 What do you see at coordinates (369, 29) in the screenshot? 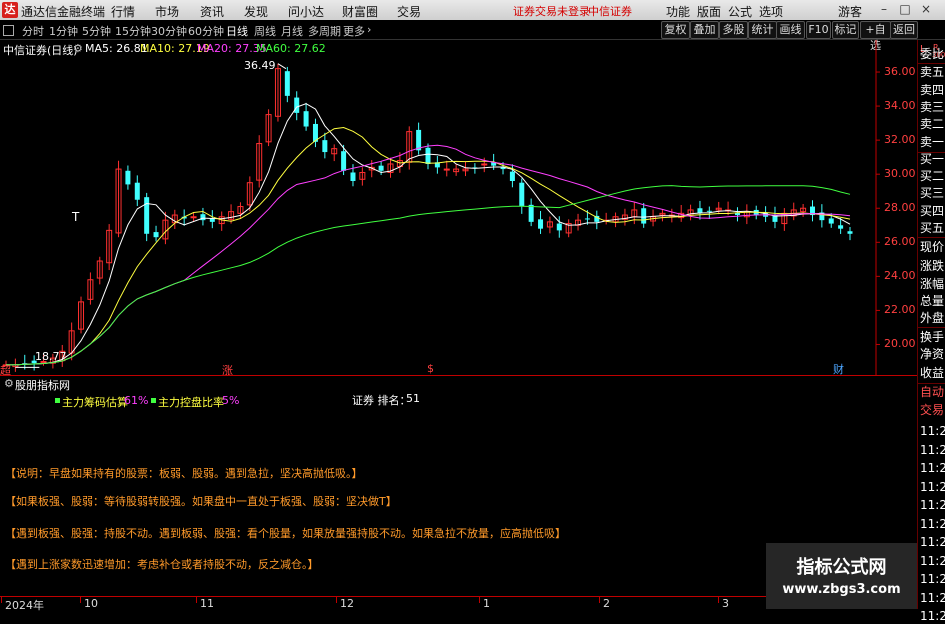
I see `more-chevron-icon: ›` at bounding box center [369, 29].